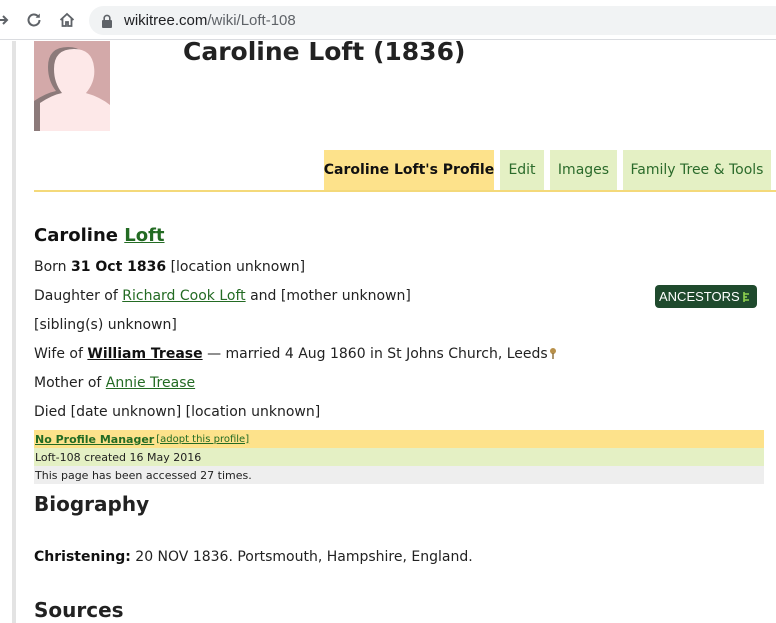  I want to click on created-bar: Loft-108 created 16 May 2016, so click(399, 457).